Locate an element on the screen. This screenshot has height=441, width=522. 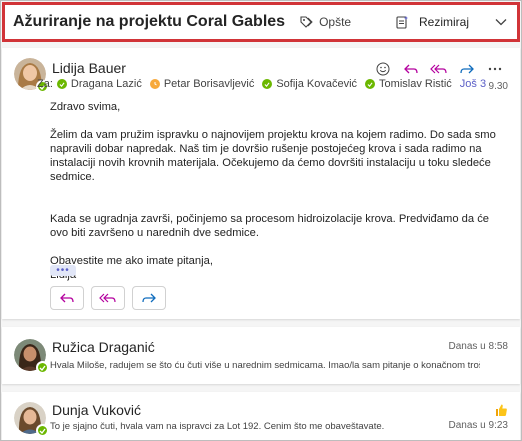
recipient-name: Petar Borisavljević is located at coordinates (209, 84).